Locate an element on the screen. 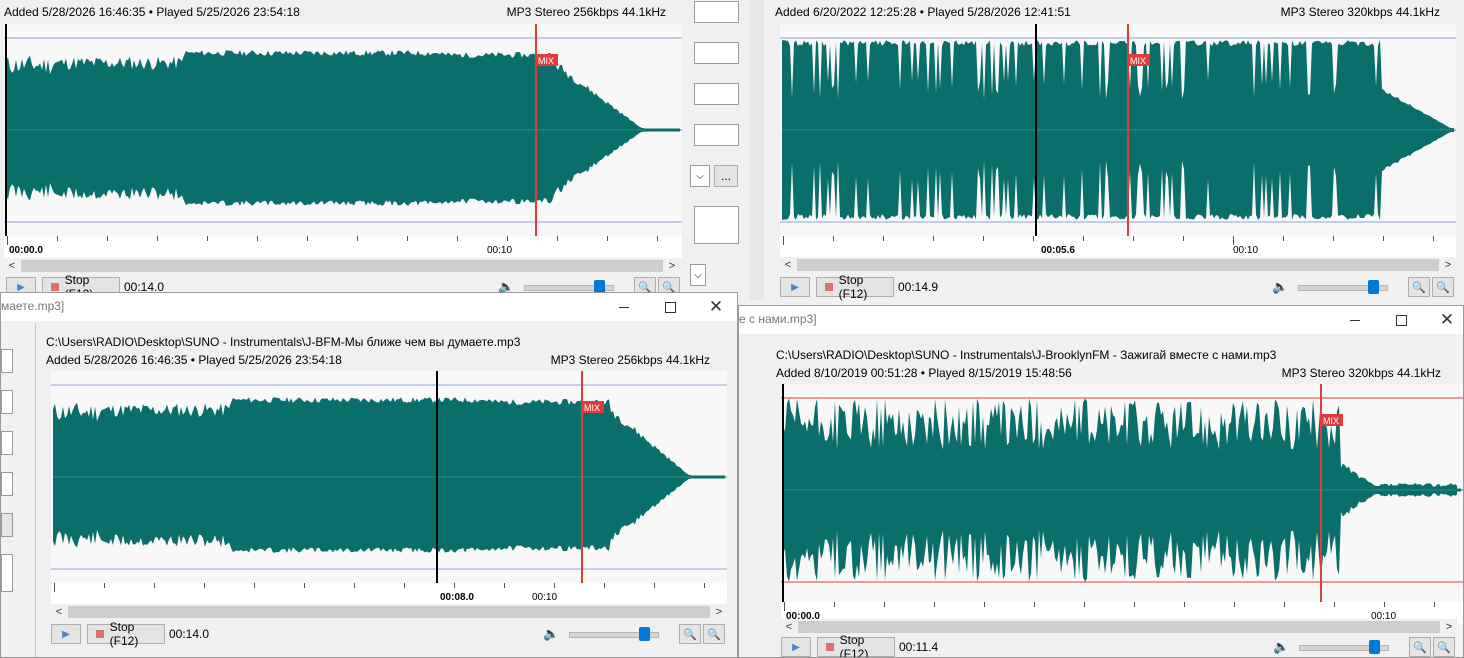 The height and width of the screenshot is (658, 1464). title-bar: е с нами.mp3] ✕ is located at coordinates (1101, 320).